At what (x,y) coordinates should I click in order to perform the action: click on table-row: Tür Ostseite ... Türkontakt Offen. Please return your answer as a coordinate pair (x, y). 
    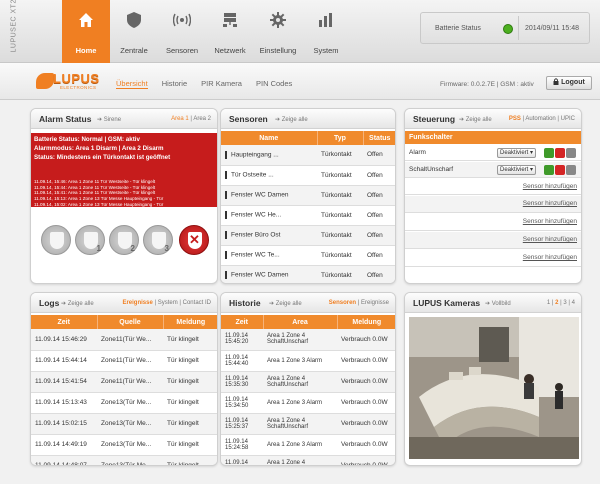
    Looking at the image, I should click on (308, 175).